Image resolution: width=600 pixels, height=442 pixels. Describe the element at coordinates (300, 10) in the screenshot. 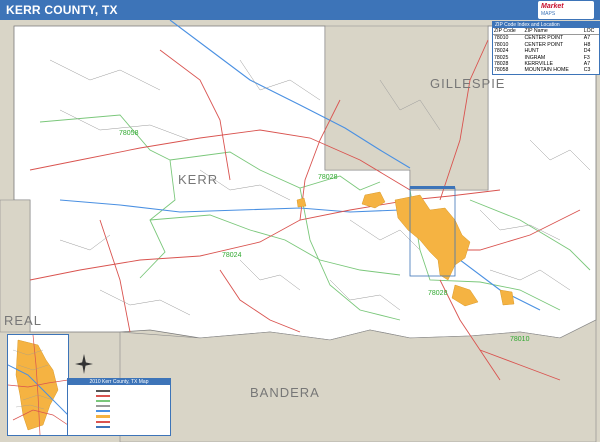

I see `title-bar: KERR COUNTY, TX Market MAPS` at that location.